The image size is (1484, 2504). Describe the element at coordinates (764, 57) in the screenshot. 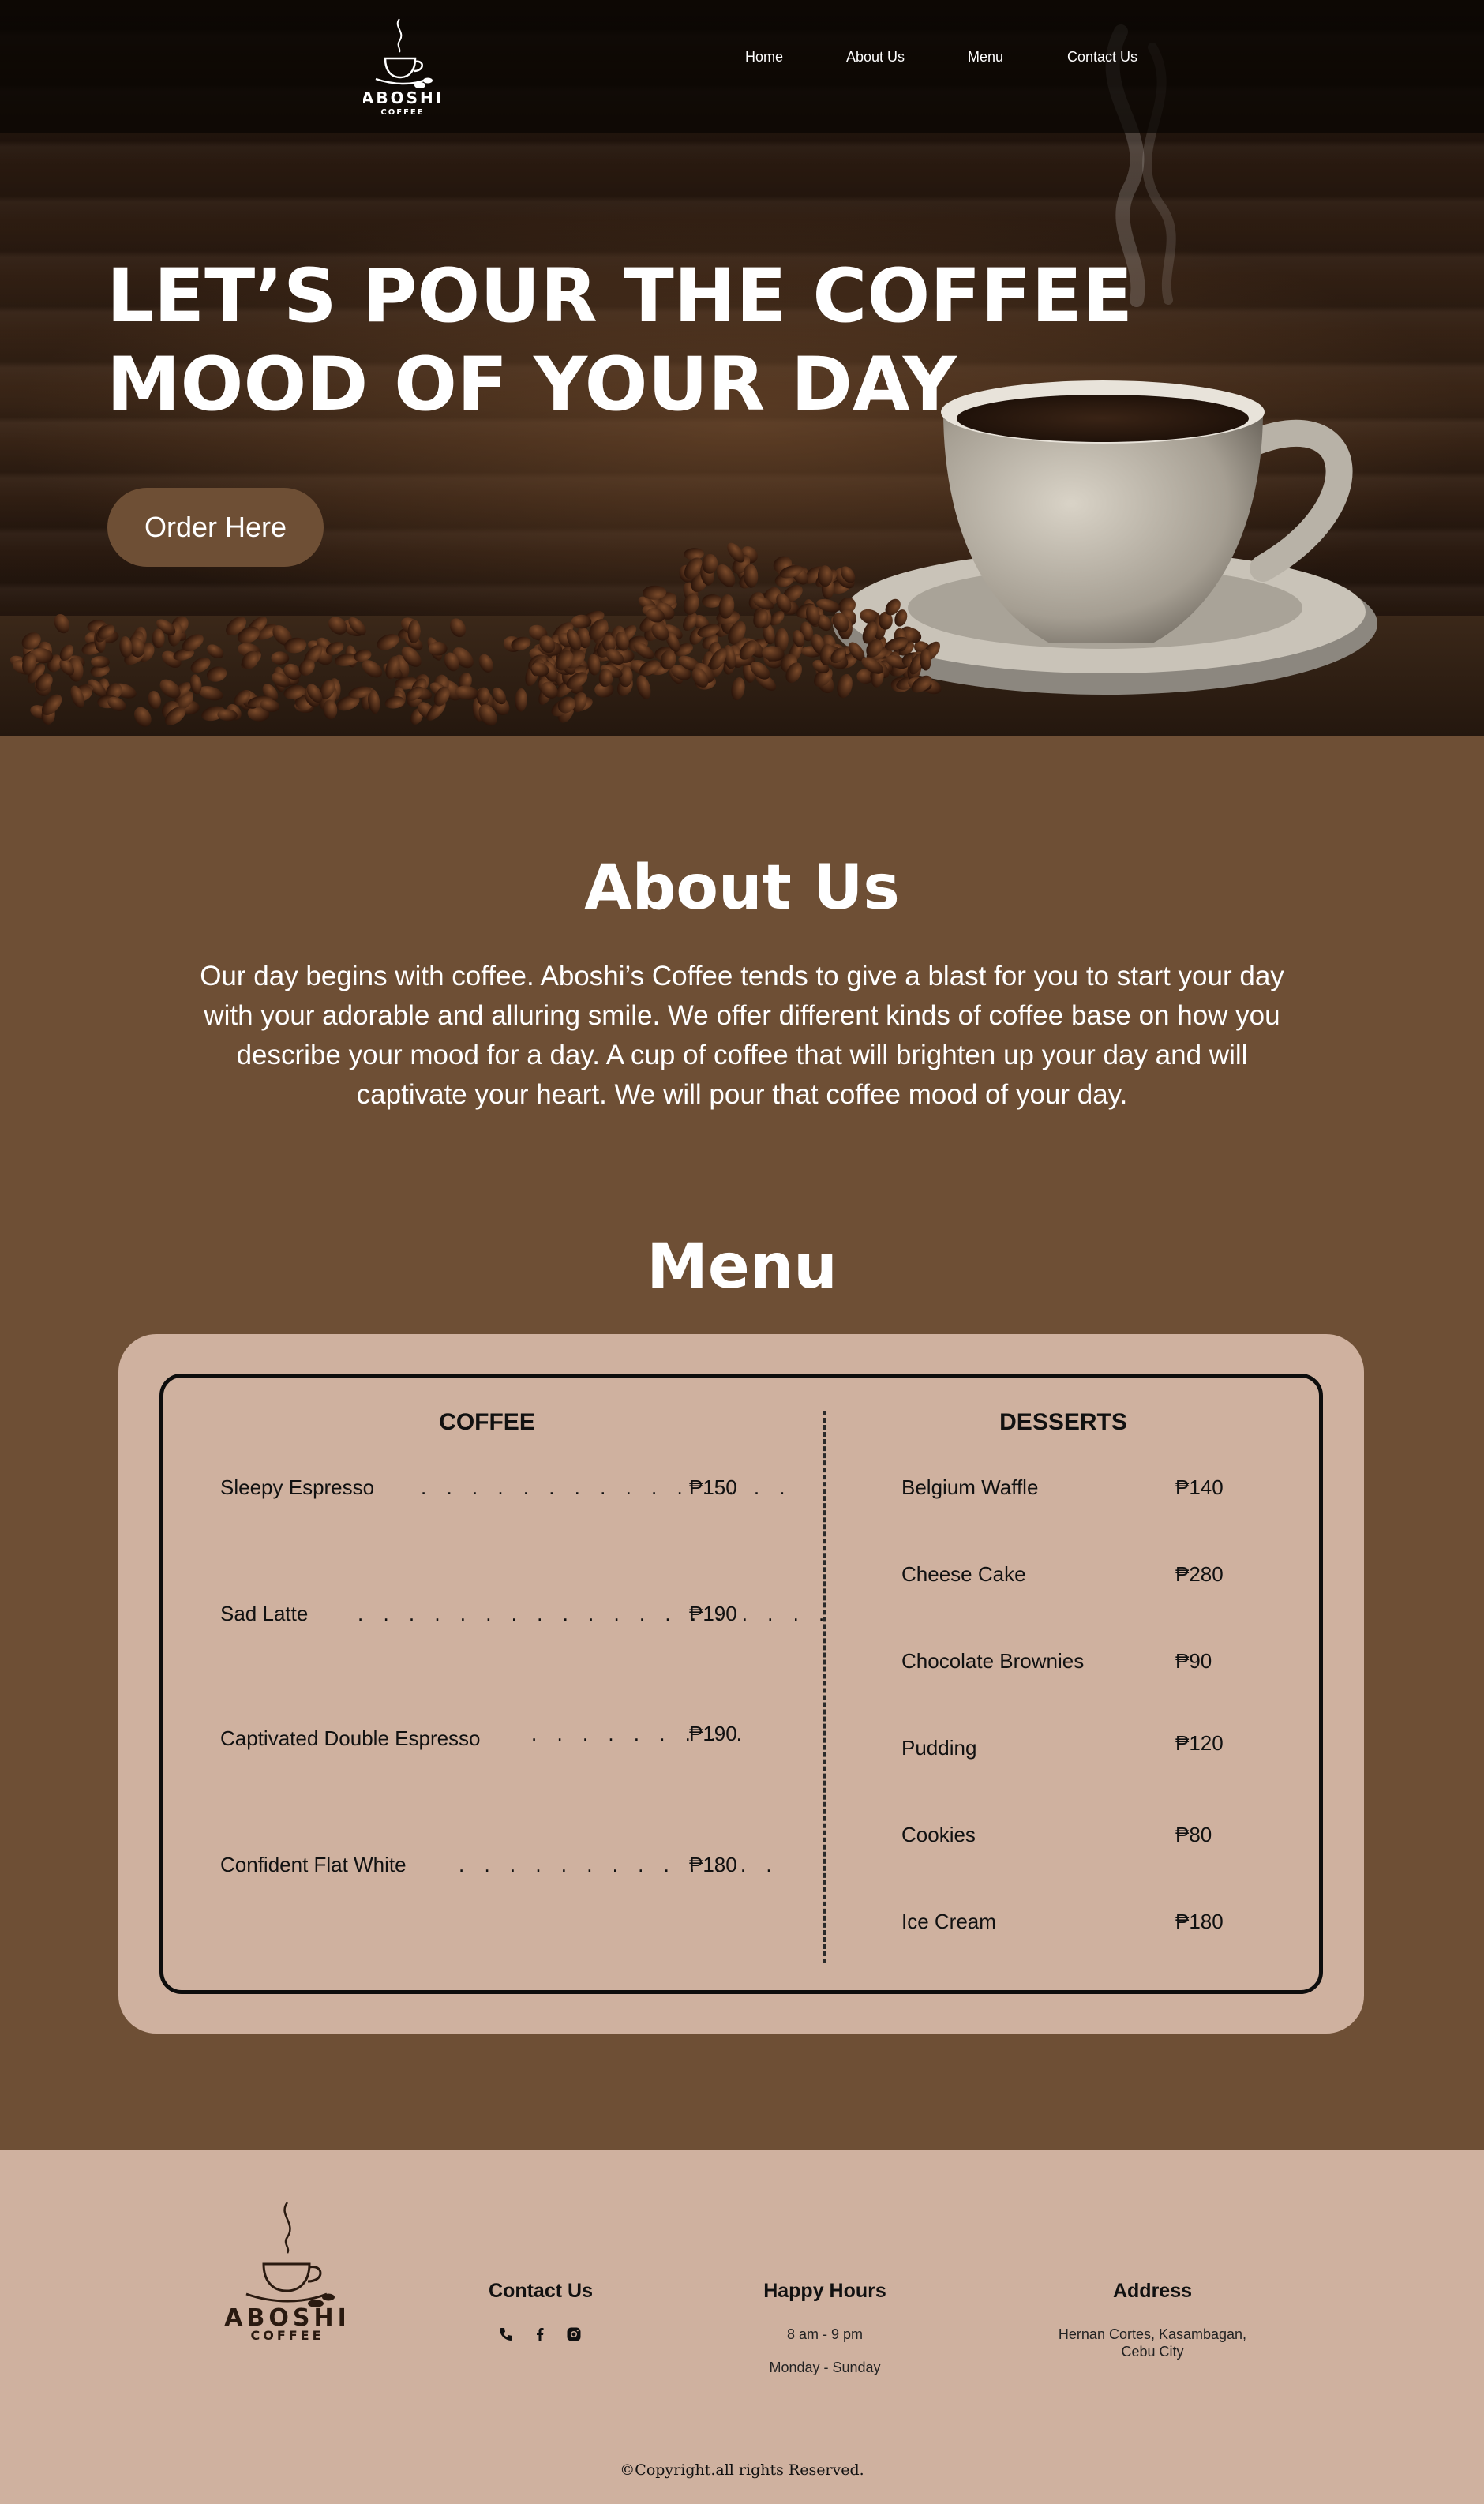

I see `nav-home: Home` at that location.